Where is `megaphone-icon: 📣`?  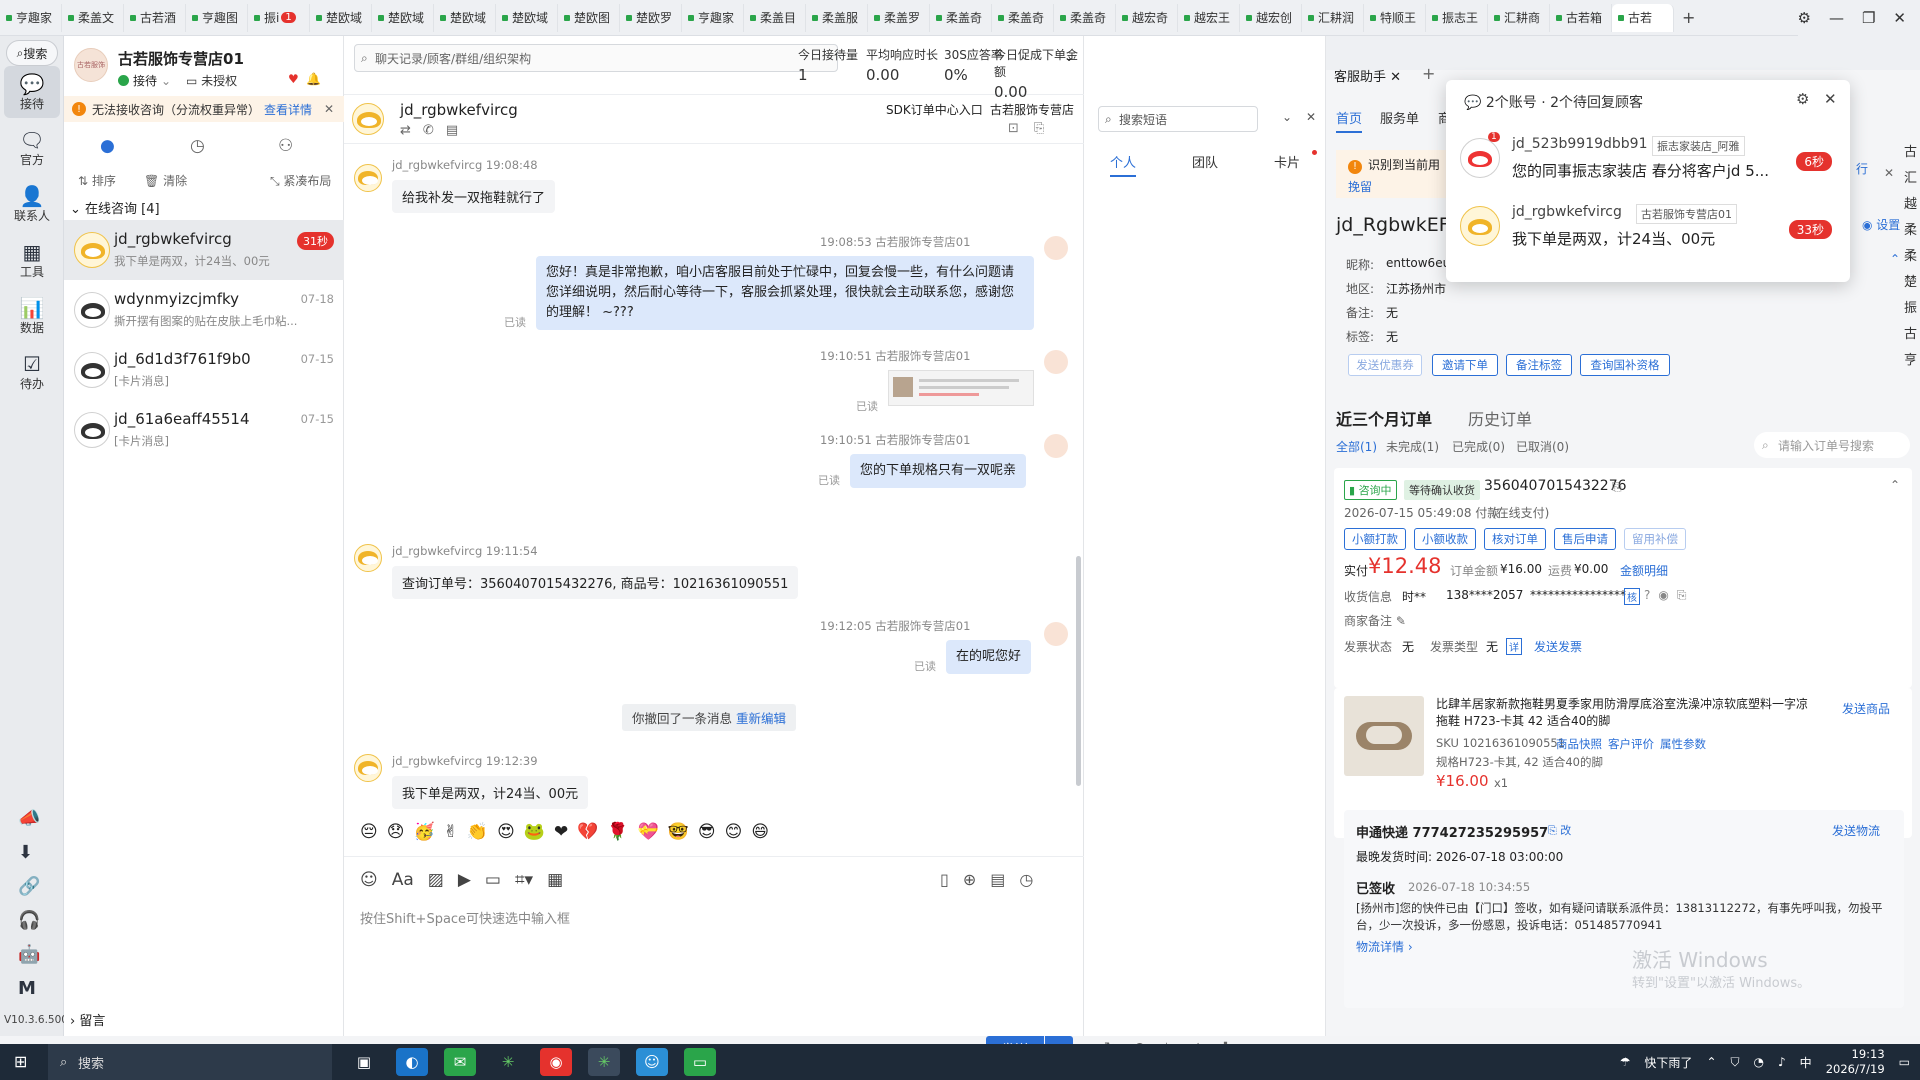
megaphone-icon: 📣 is located at coordinates (29, 818).